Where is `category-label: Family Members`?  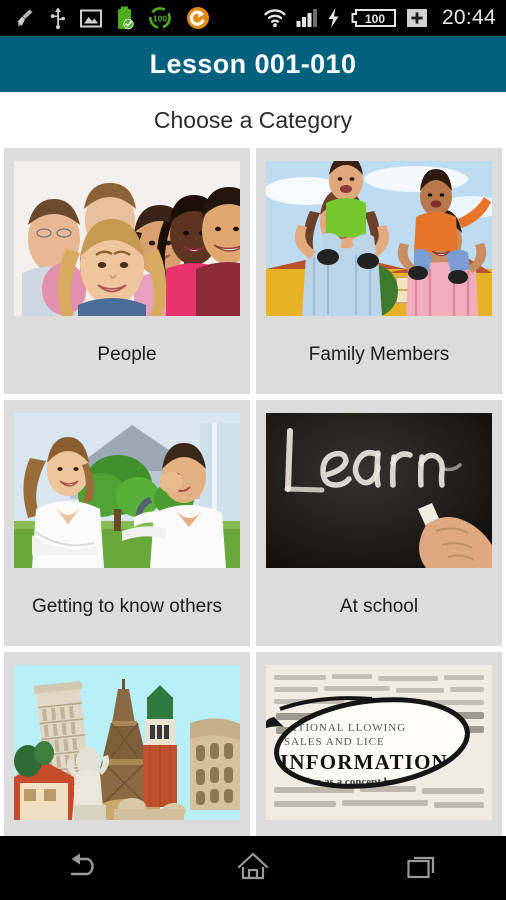 category-label: Family Members is located at coordinates (379, 354).